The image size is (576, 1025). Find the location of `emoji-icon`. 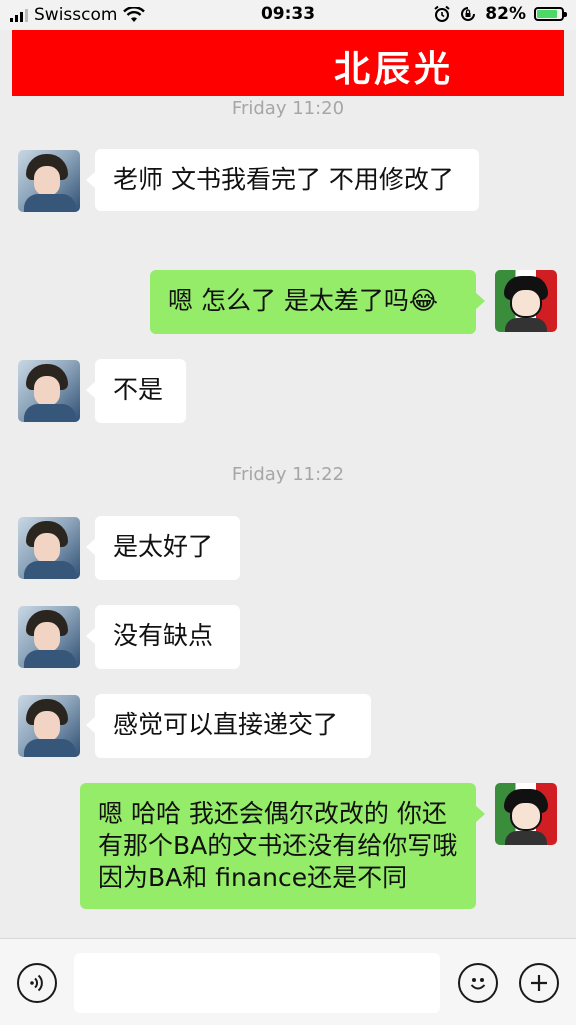

emoji-icon is located at coordinates (478, 983).